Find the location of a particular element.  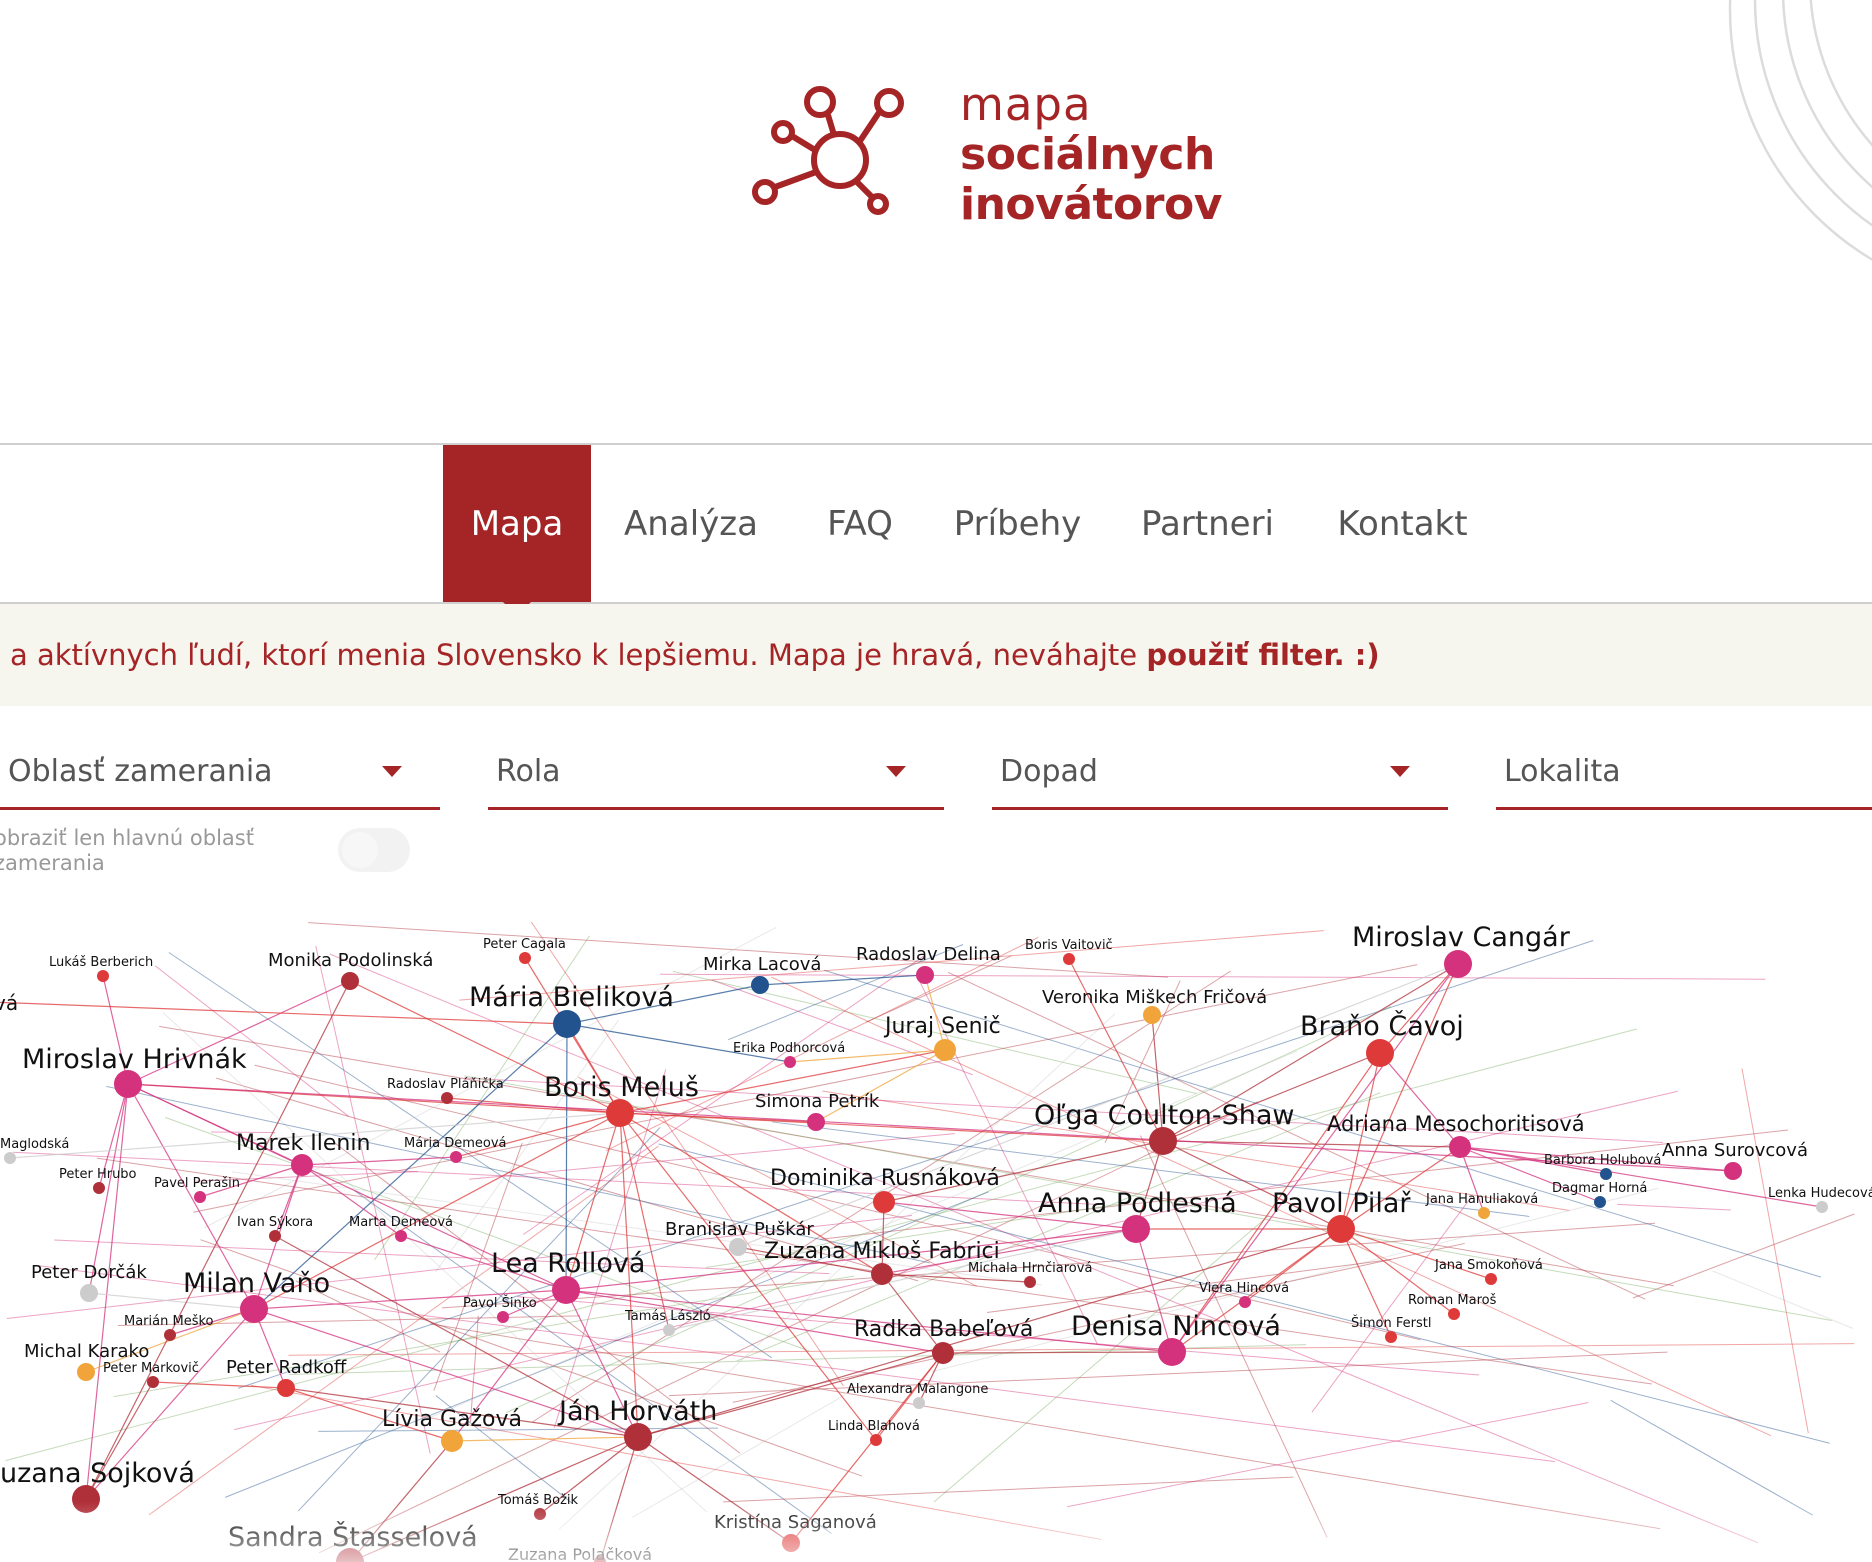

site-logo: mapa sociálnych inovátorov is located at coordinates (985, 158).